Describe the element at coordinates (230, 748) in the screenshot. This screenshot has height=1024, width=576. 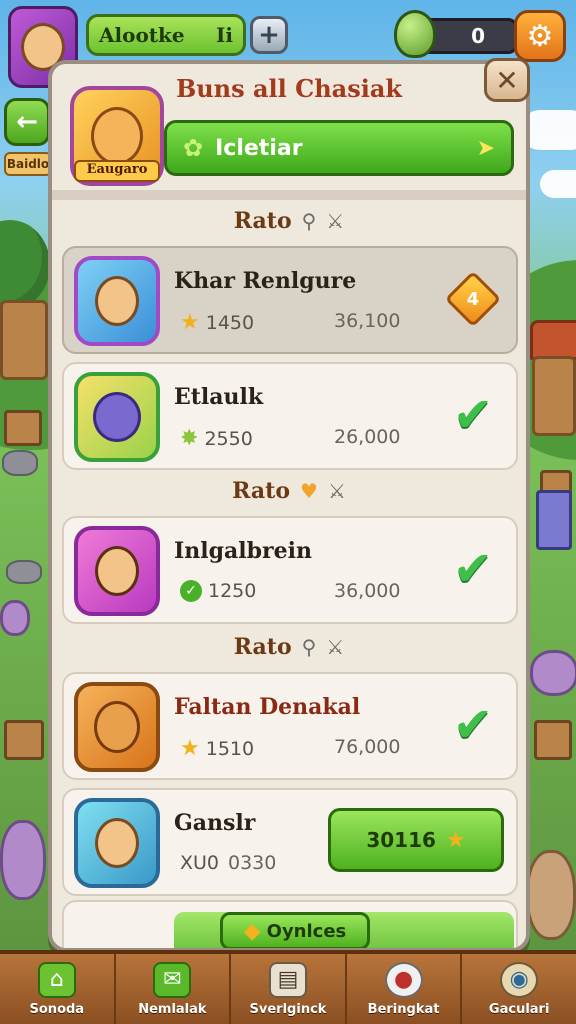
I see `entry-score-value: 1510` at that location.